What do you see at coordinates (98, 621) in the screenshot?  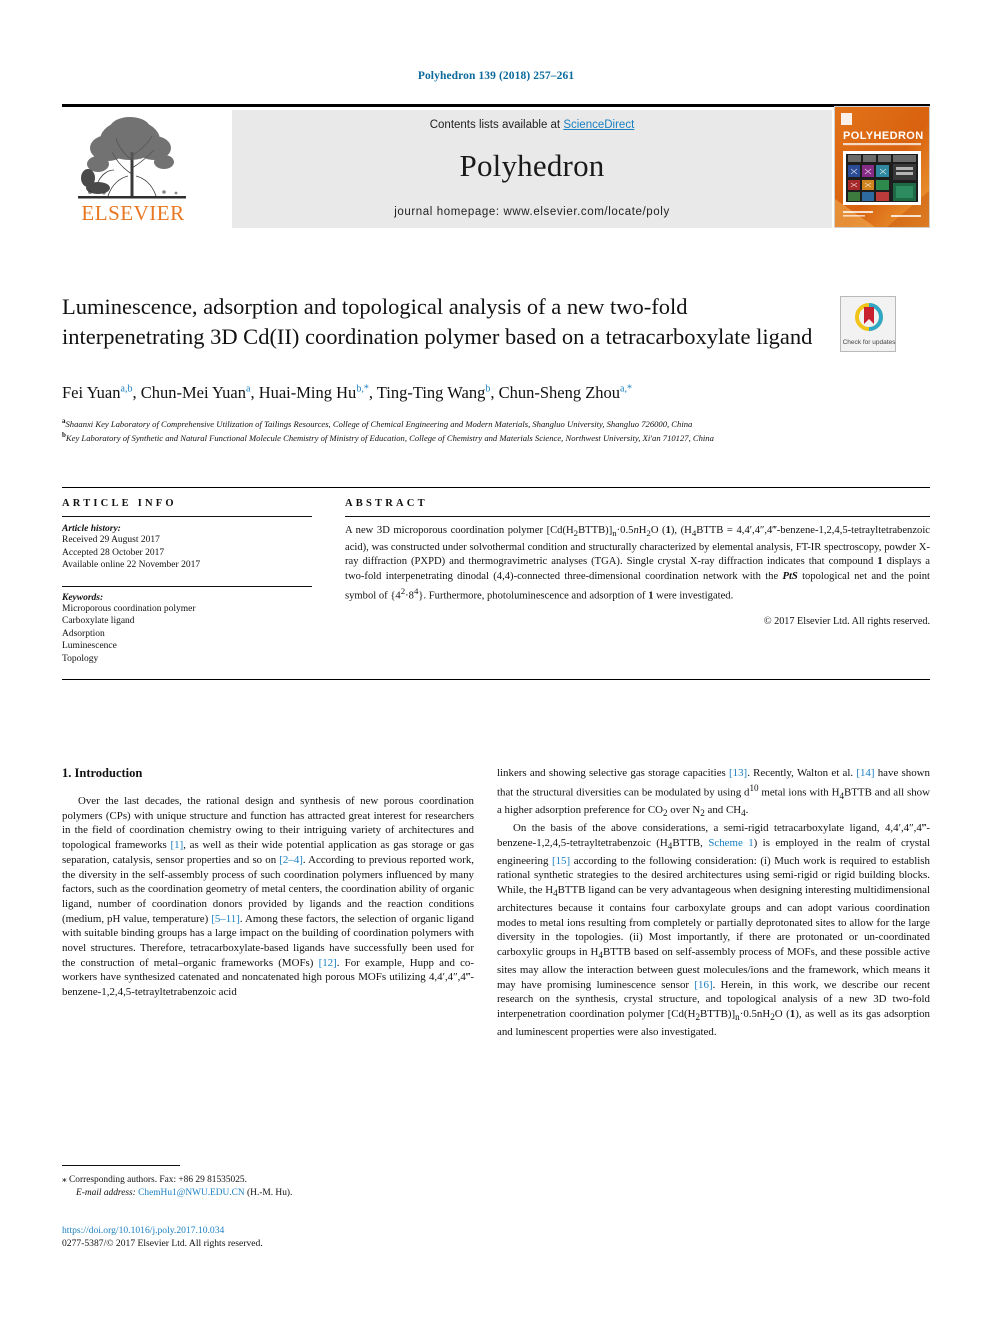 I see `keyword-item: Carboxylate ligand` at bounding box center [98, 621].